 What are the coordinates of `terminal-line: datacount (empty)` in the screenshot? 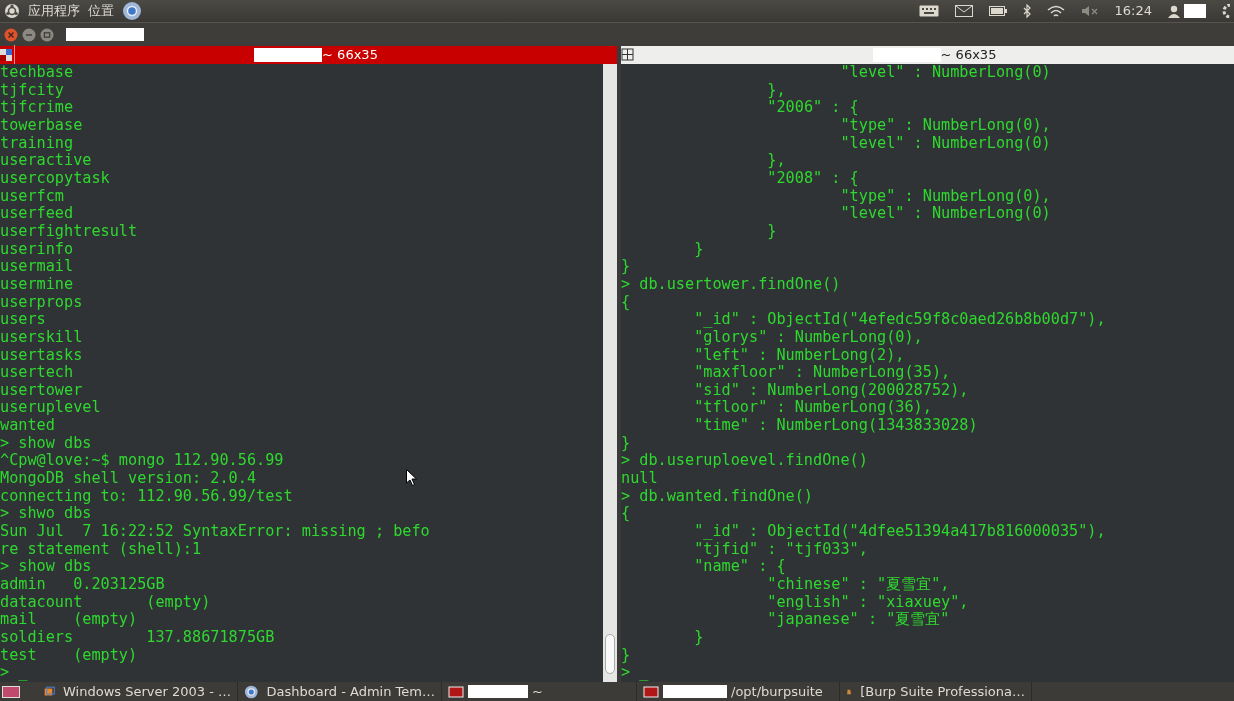 It's located at (105, 602).